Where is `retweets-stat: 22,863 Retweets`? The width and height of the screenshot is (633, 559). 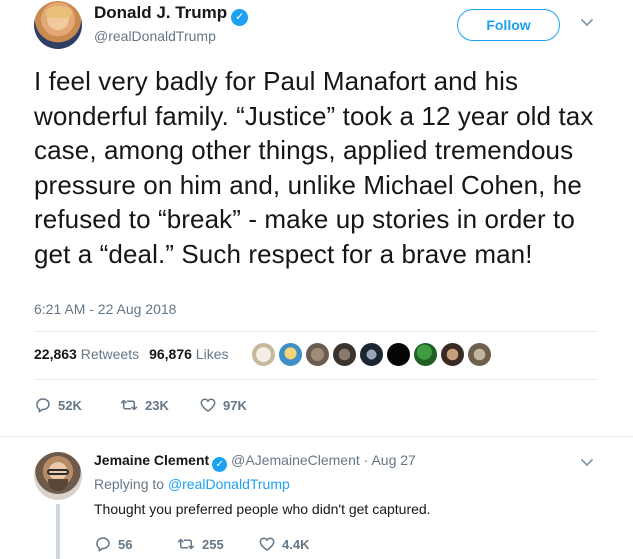
retweets-stat: 22,863 Retweets is located at coordinates (86, 354).